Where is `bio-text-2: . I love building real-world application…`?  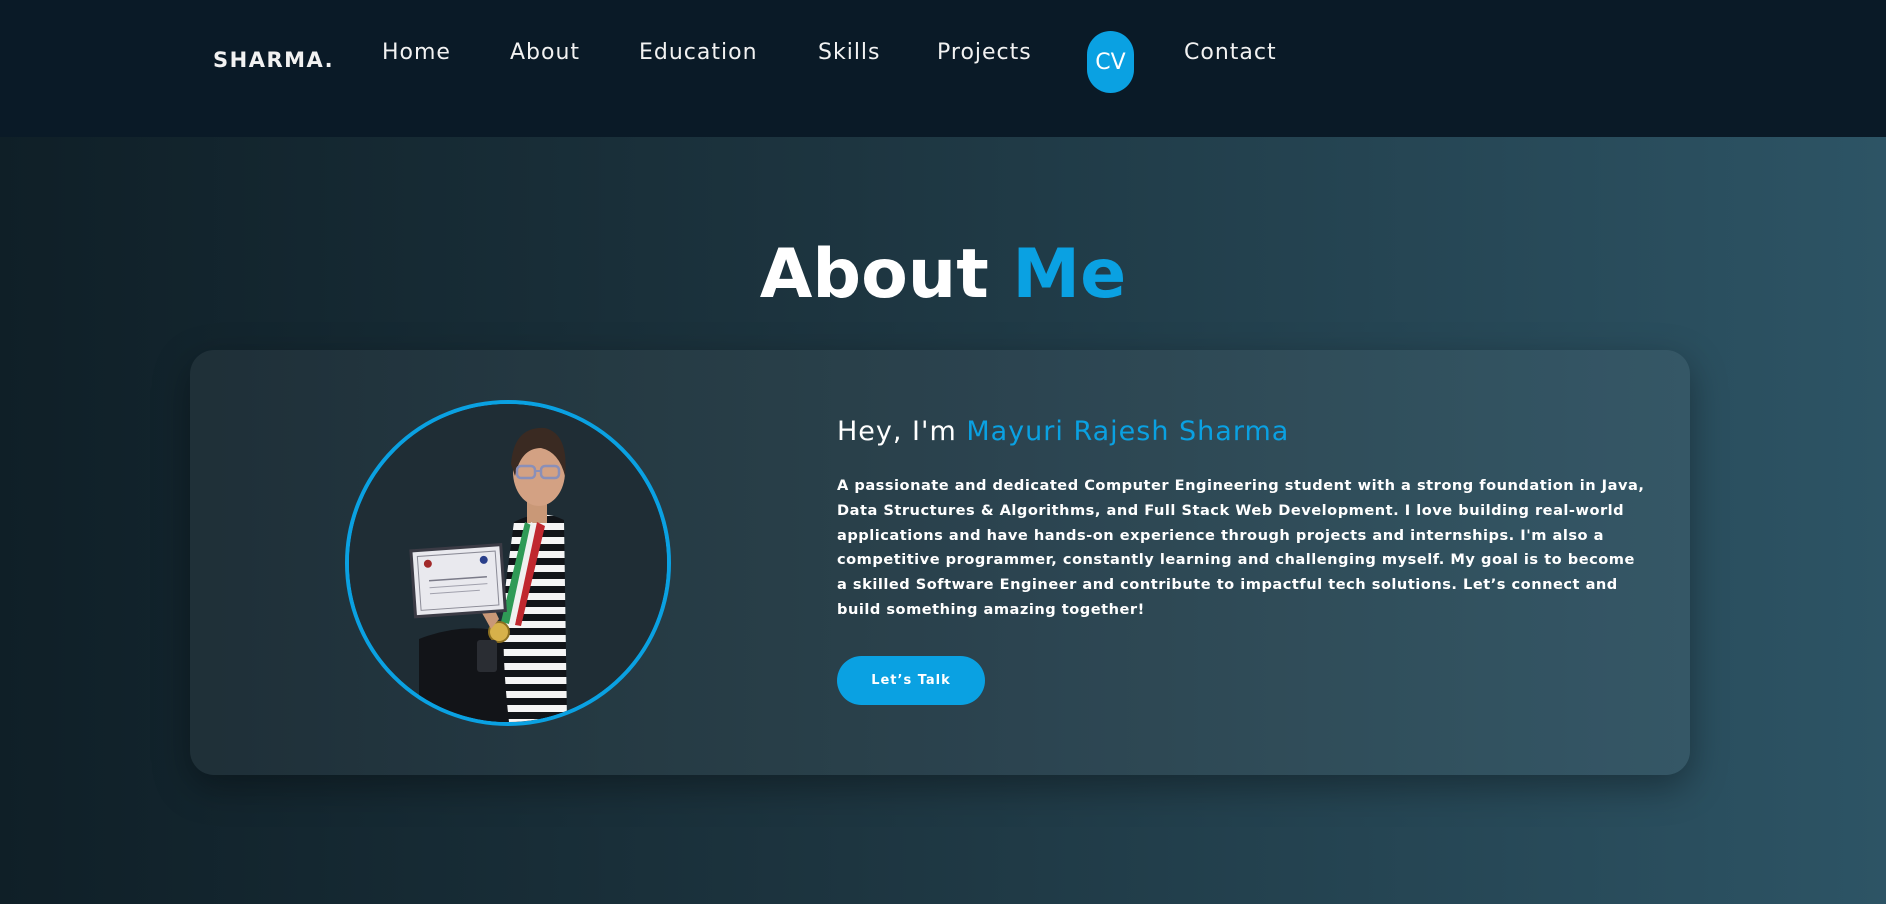 bio-text-2: . I love building real-world application… is located at coordinates (1236, 559).